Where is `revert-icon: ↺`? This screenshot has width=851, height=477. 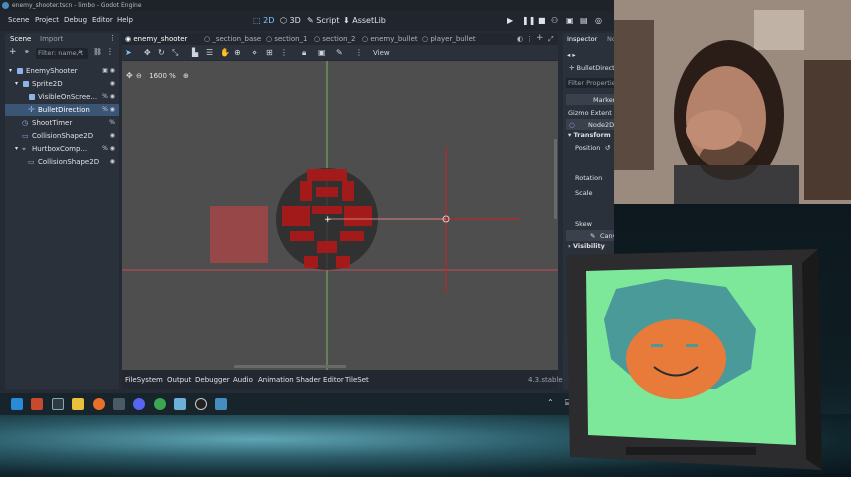
revert-icon: ↺ is located at coordinates (607, 148).